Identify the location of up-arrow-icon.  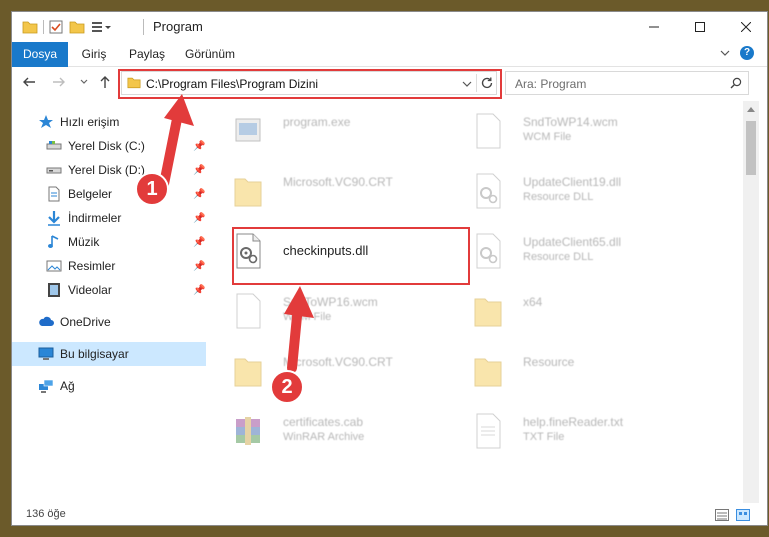
(105, 82).